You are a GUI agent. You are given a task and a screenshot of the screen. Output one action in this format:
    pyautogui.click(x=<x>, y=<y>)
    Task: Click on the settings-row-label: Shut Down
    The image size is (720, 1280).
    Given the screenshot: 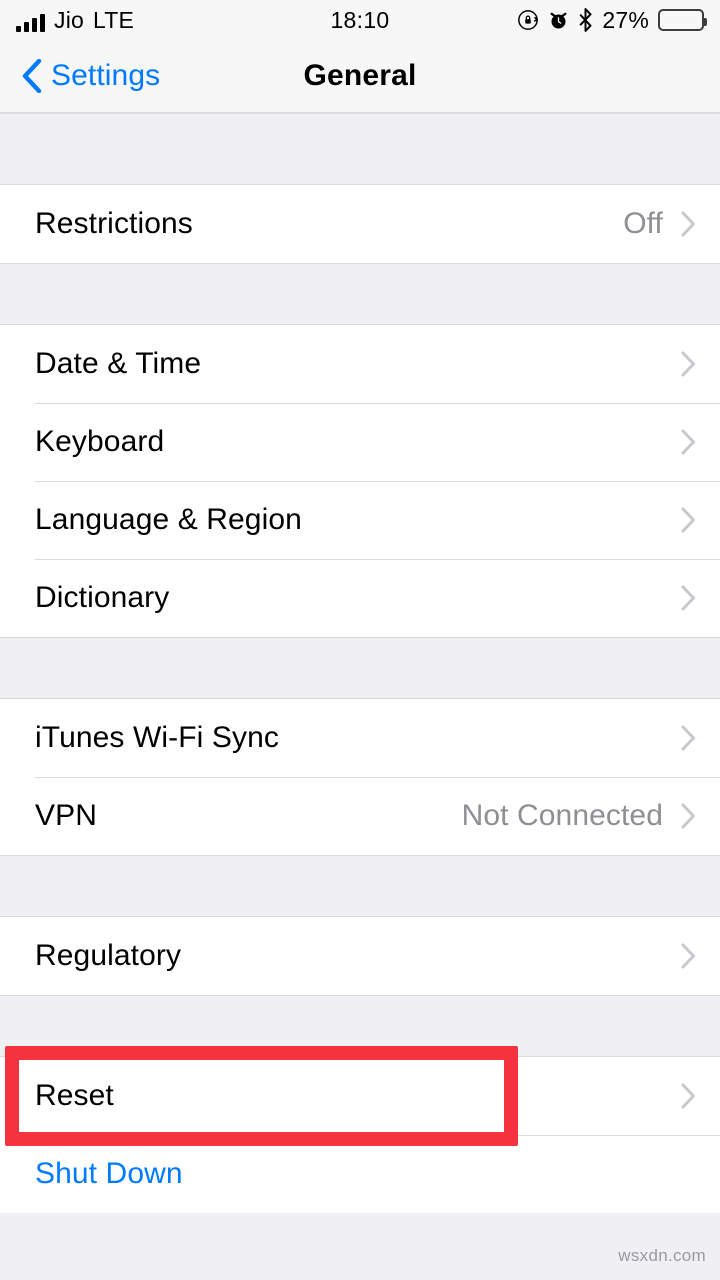 What is the action you would take?
    pyautogui.click(x=109, y=1173)
    